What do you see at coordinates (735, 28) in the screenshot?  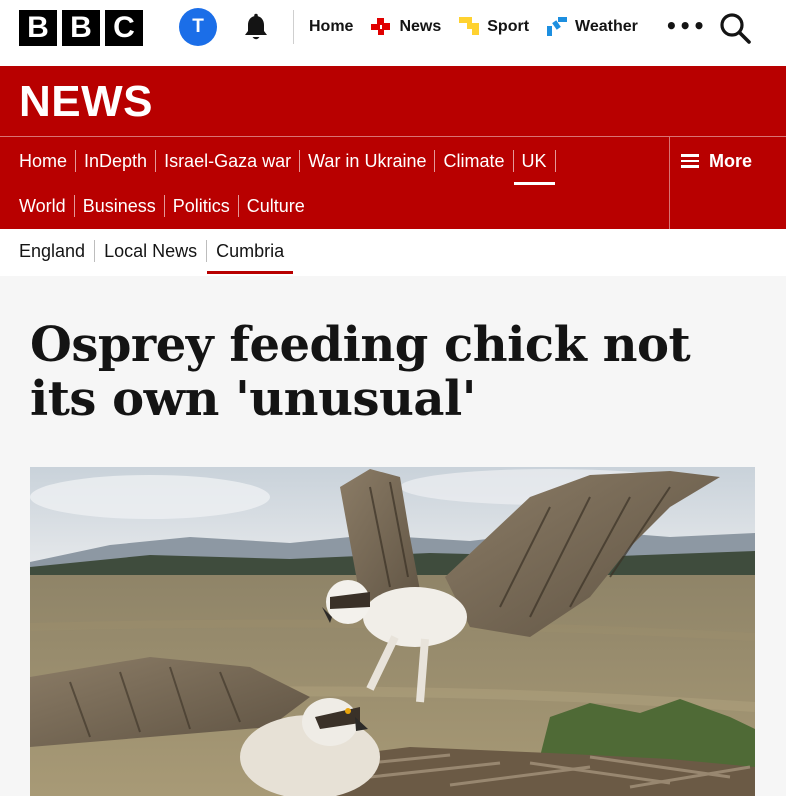 I see `search-icon` at bounding box center [735, 28].